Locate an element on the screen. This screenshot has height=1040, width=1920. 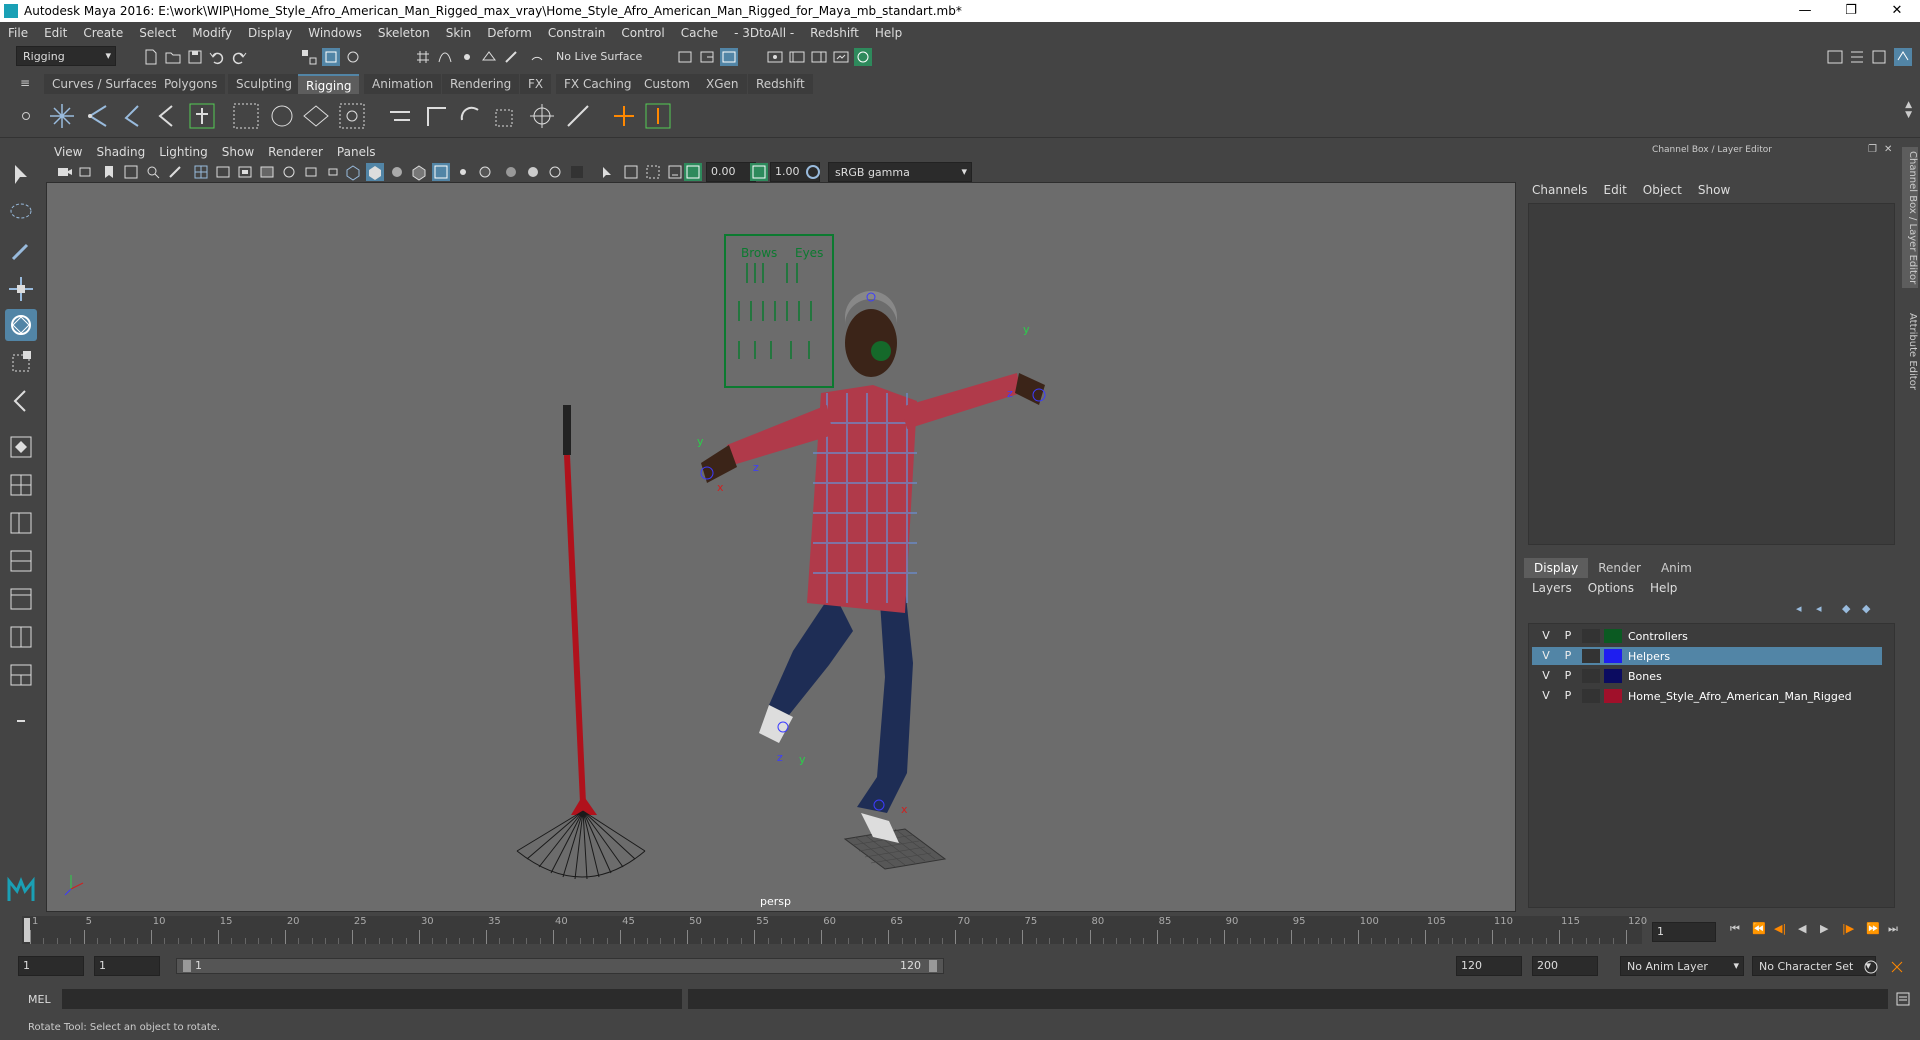
script-editor-icon is located at coordinates (1903, 999).